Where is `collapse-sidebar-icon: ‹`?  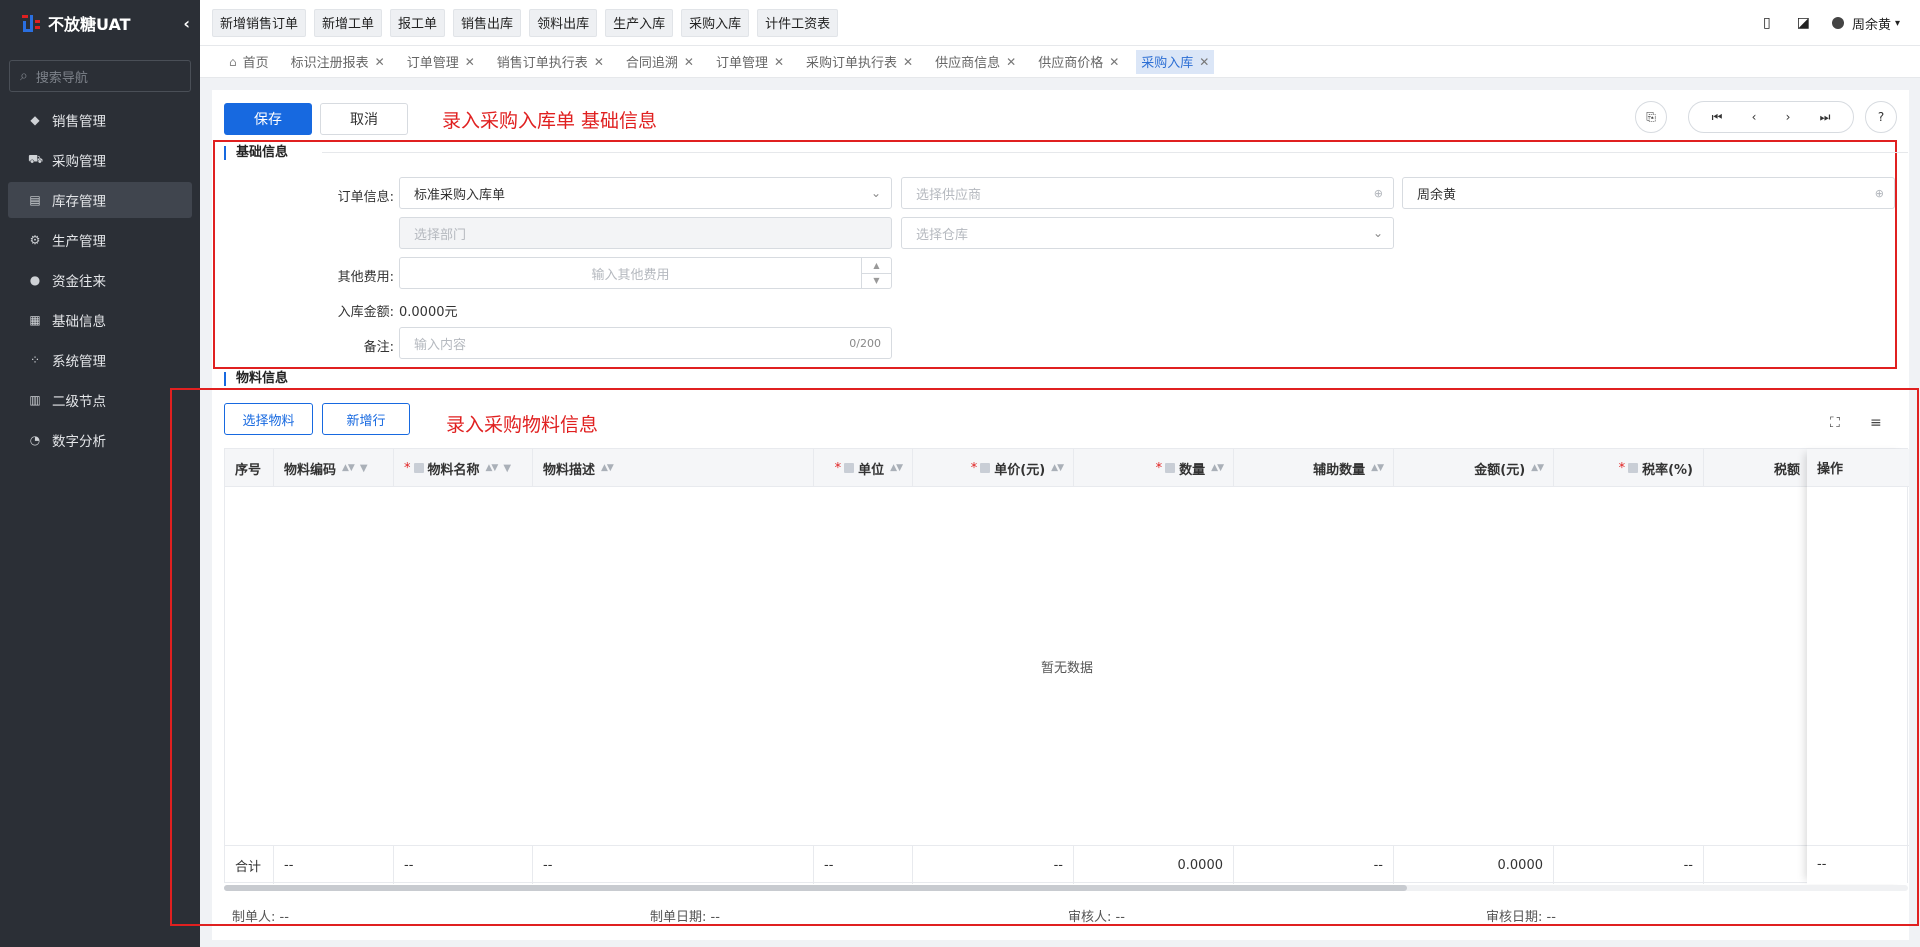 collapse-sidebar-icon: ‹ is located at coordinates (186, 23).